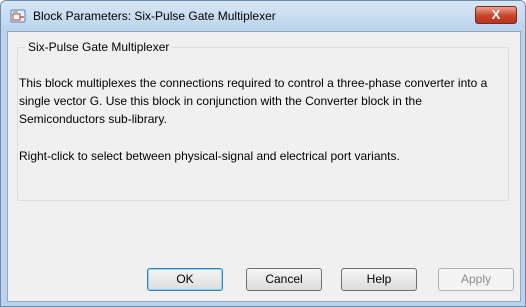 Image resolution: width=526 pixels, height=307 pixels. I want to click on close-icon: X, so click(496, 14).